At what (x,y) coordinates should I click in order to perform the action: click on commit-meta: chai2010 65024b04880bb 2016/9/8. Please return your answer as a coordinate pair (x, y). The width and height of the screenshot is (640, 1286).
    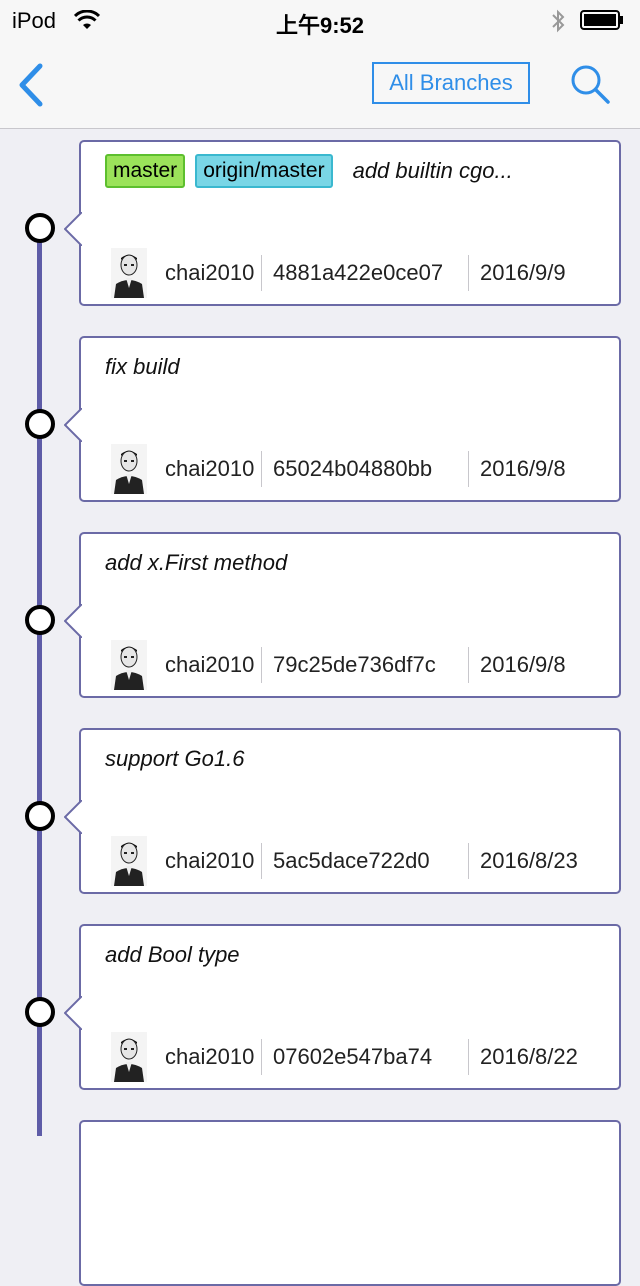
    Looking at the image, I should click on (360, 469).